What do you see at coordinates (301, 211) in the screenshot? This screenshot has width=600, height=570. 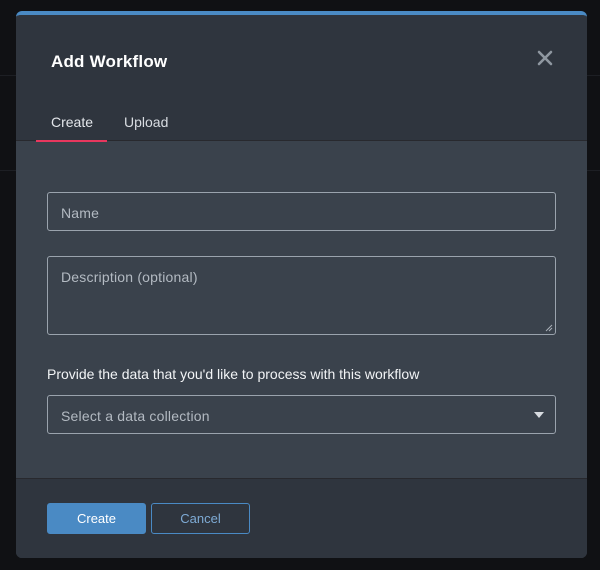 I see `name-input: Name` at bounding box center [301, 211].